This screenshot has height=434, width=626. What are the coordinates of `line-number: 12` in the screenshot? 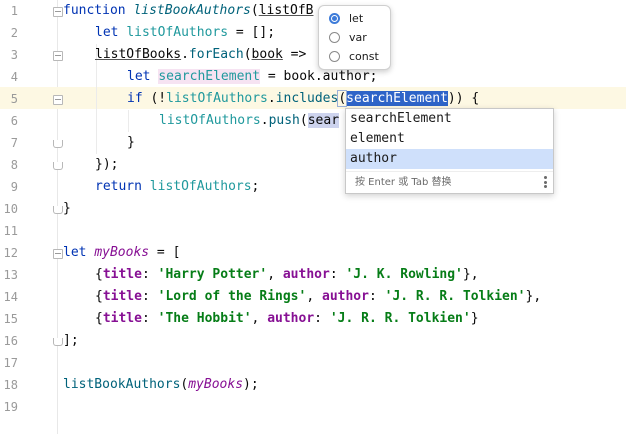 It's located at (10, 253).